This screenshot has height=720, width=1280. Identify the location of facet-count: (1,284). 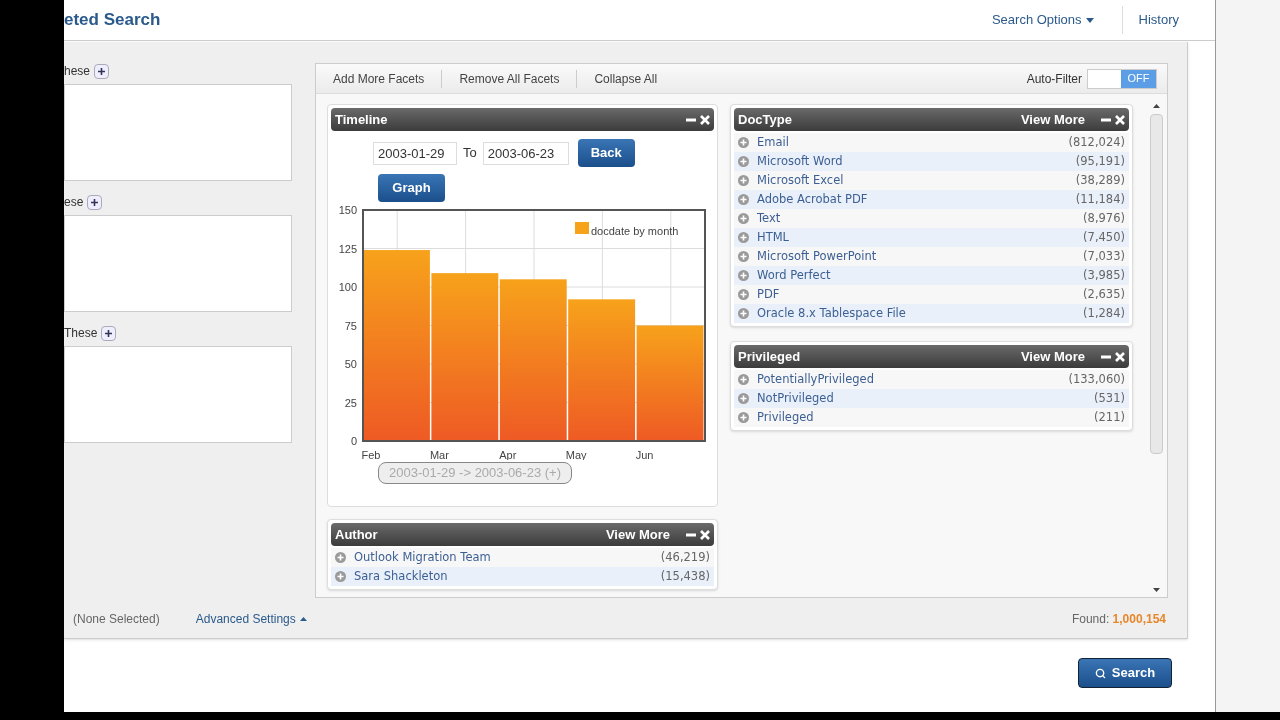
(1104, 313).